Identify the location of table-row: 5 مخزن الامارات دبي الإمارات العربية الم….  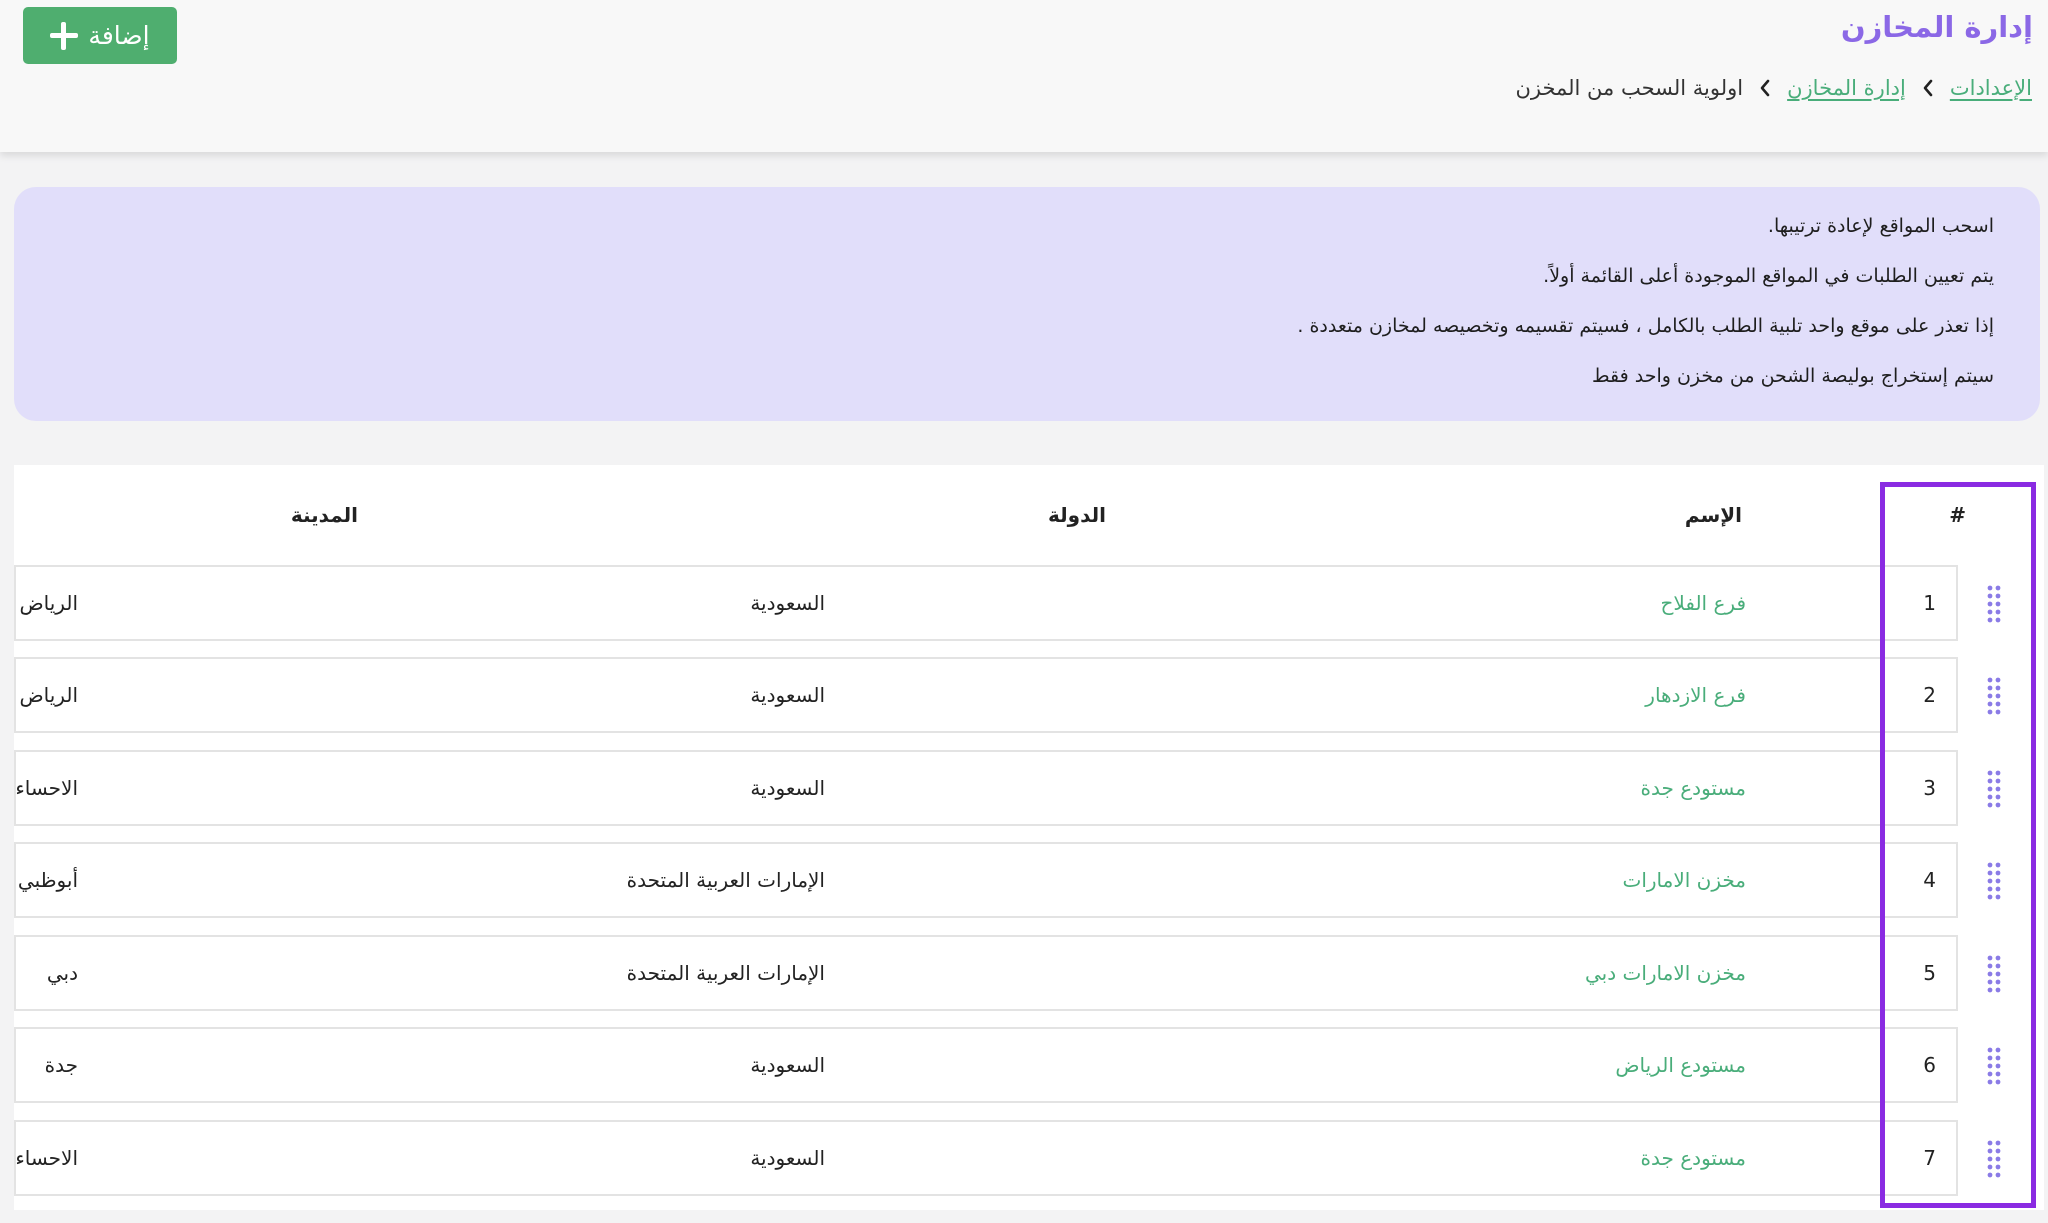
(986, 973).